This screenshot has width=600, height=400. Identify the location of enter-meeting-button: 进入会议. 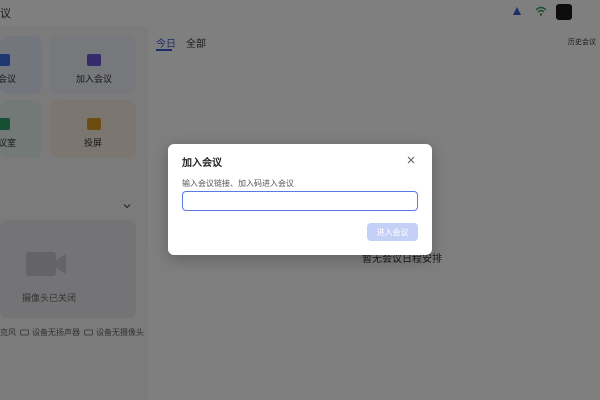
(392, 232).